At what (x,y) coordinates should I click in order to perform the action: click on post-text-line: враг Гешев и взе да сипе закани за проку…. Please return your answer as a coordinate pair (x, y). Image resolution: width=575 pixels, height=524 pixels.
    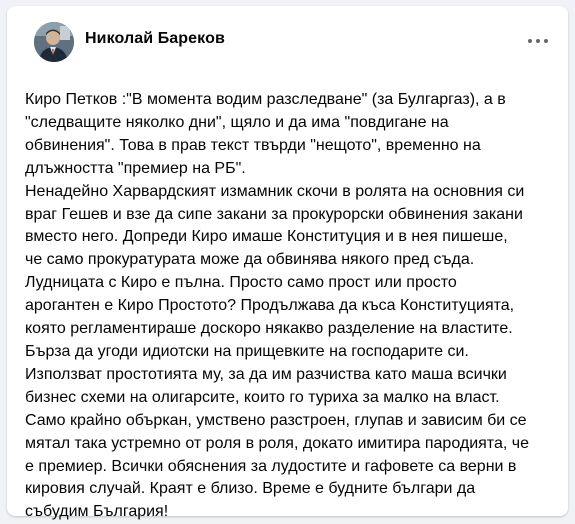
    Looking at the image, I should click on (274, 214).